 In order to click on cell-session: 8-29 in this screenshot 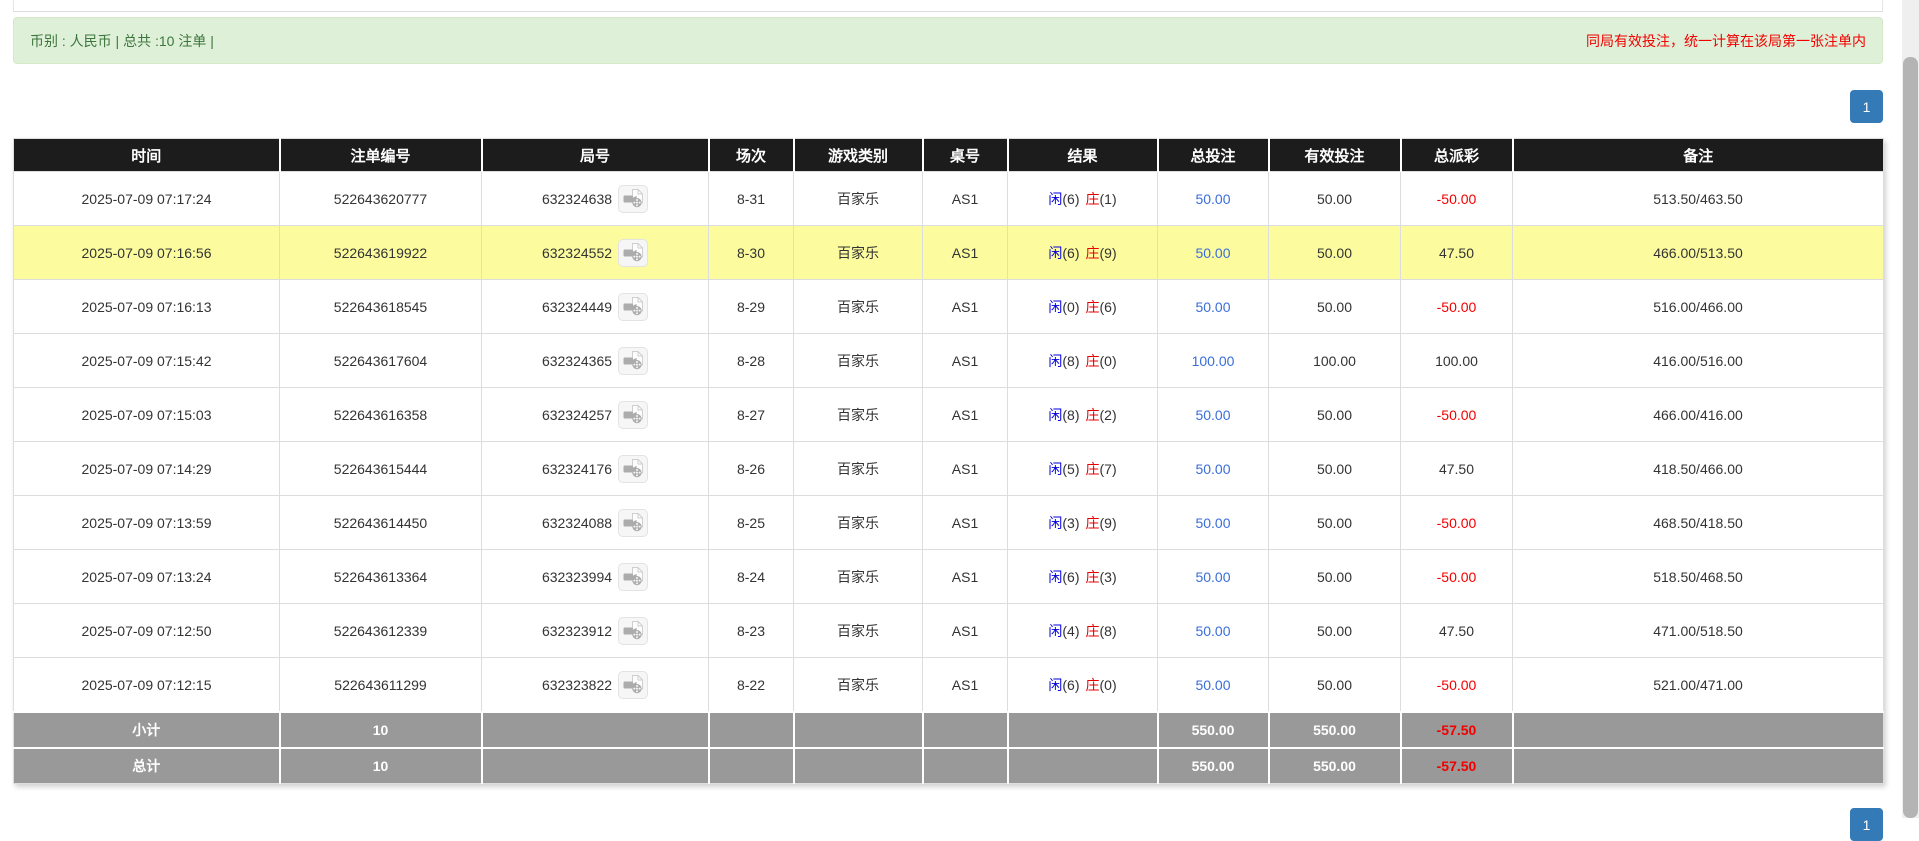, I will do `click(751, 306)`.